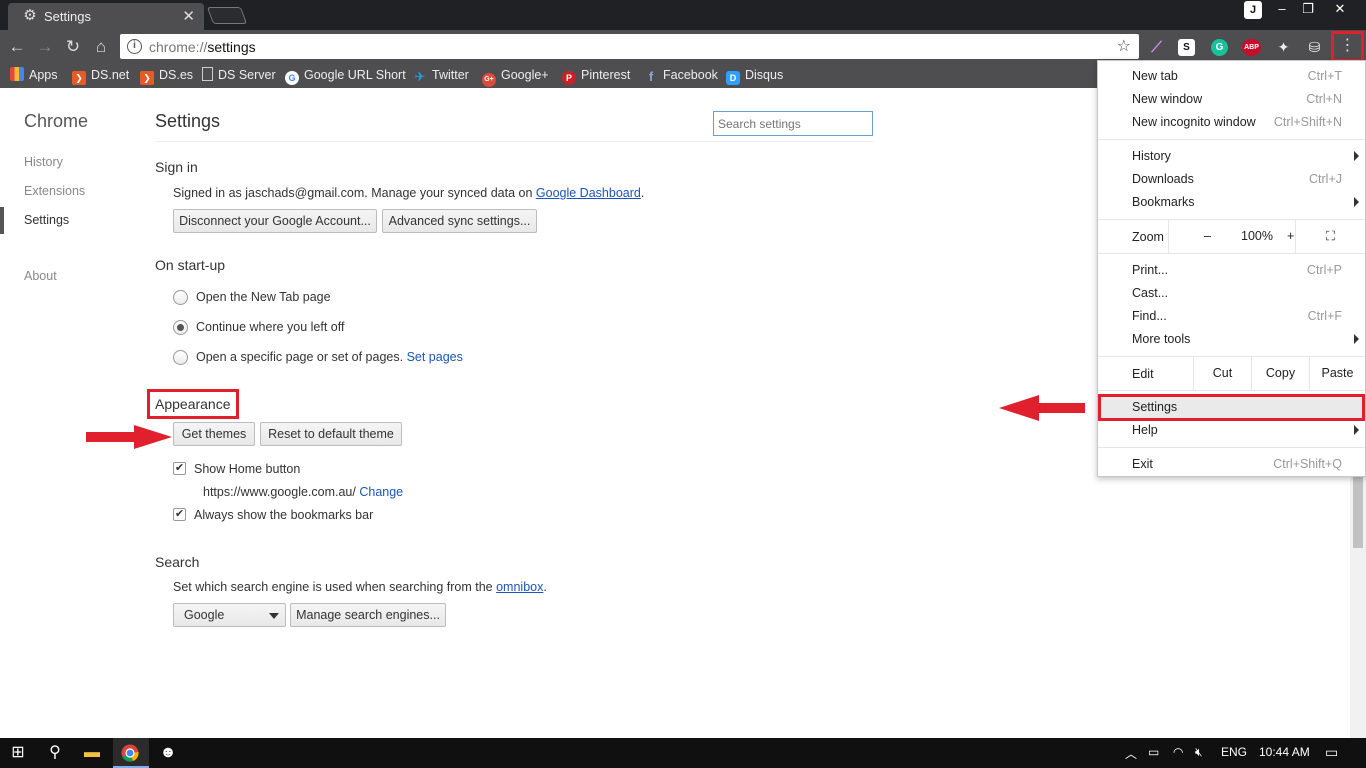 This screenshot has width=1366, height=768. What do you see at coordinates (214, 434) in the screenshot?
I see `get-themes-button: Get themes` at bounding box center [214, 434].